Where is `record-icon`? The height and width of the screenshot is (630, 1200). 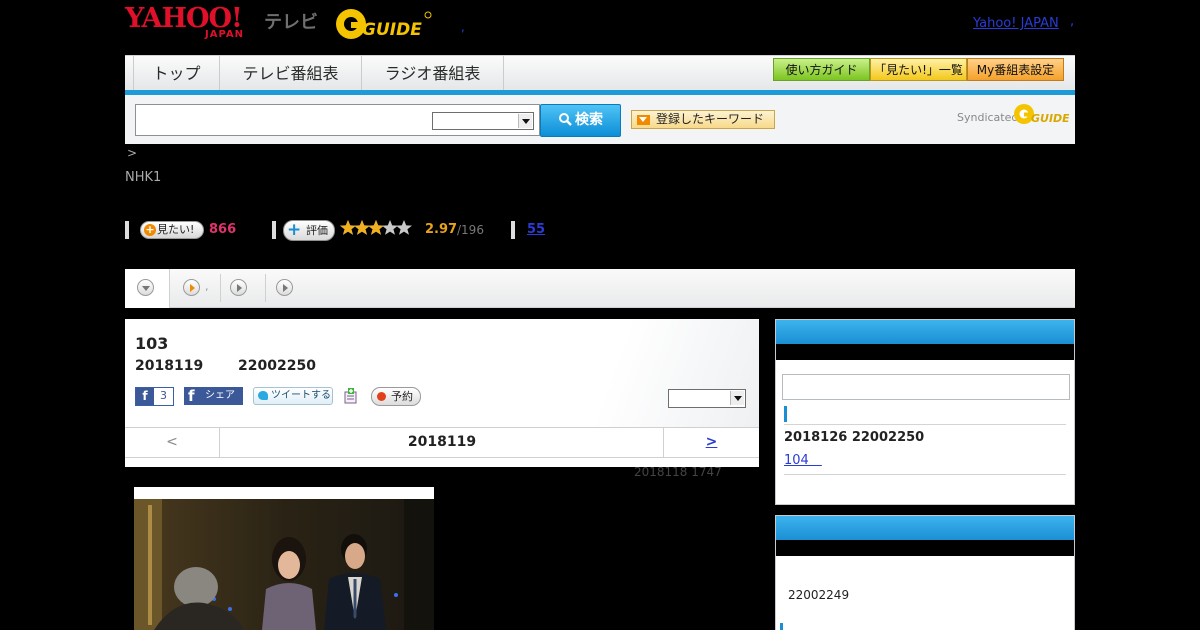
record-icon is located at coordinates (381, 396).